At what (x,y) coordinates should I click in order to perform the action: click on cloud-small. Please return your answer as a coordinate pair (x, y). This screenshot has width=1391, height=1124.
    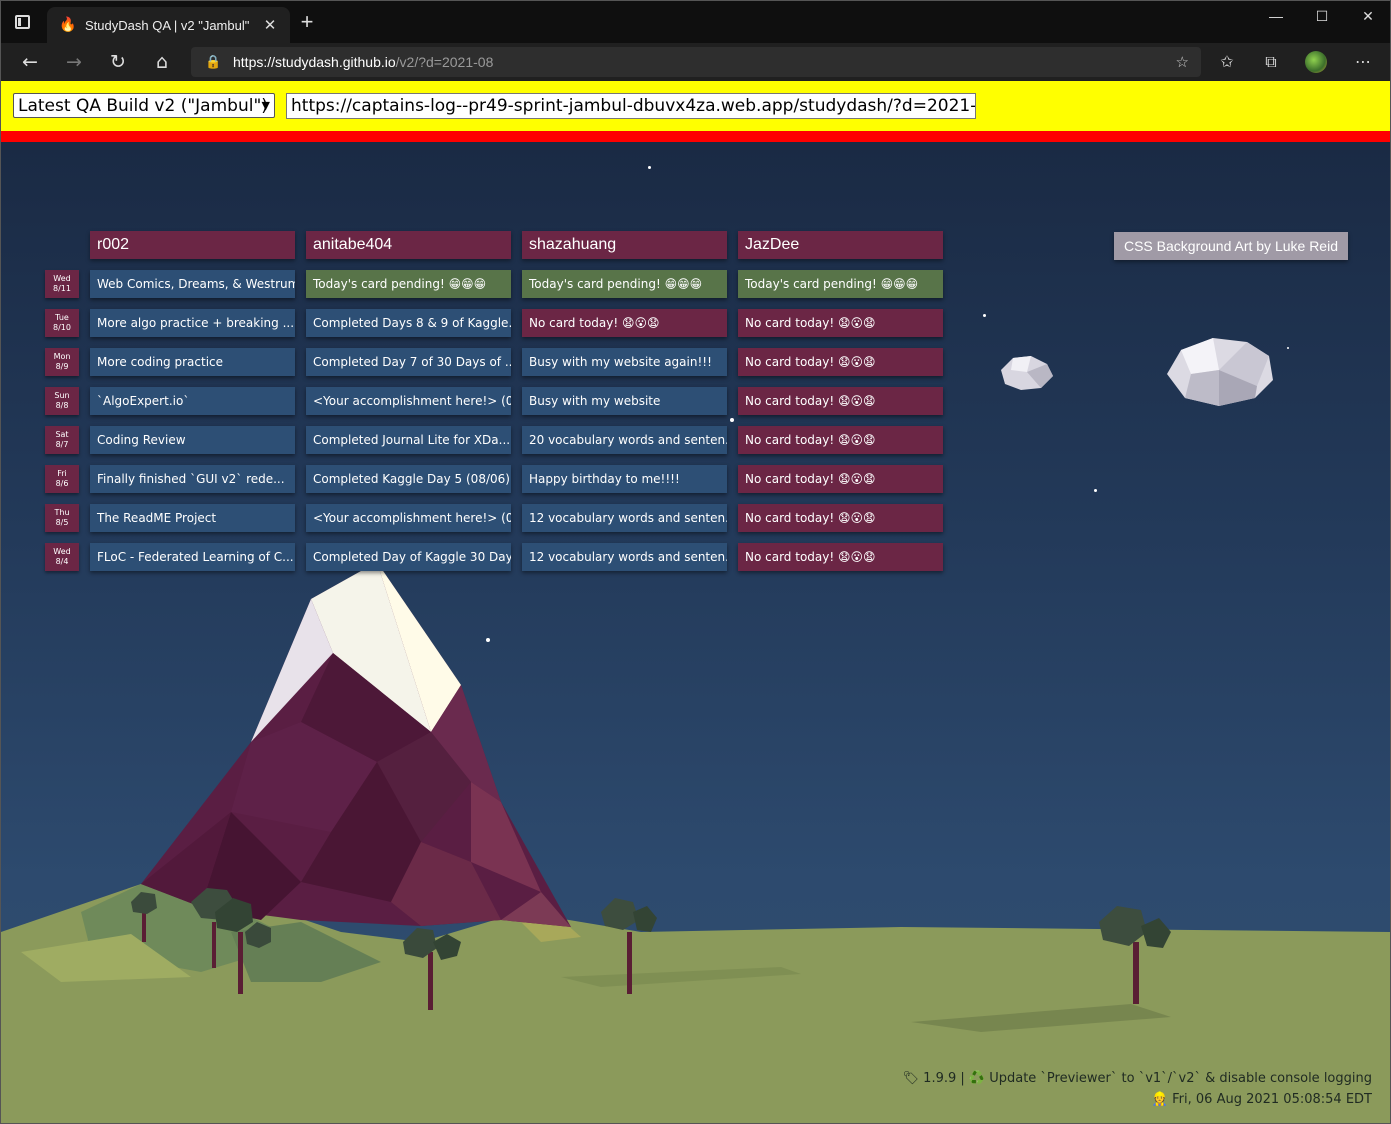
    Looking at the image, I should click on (1027, 373).